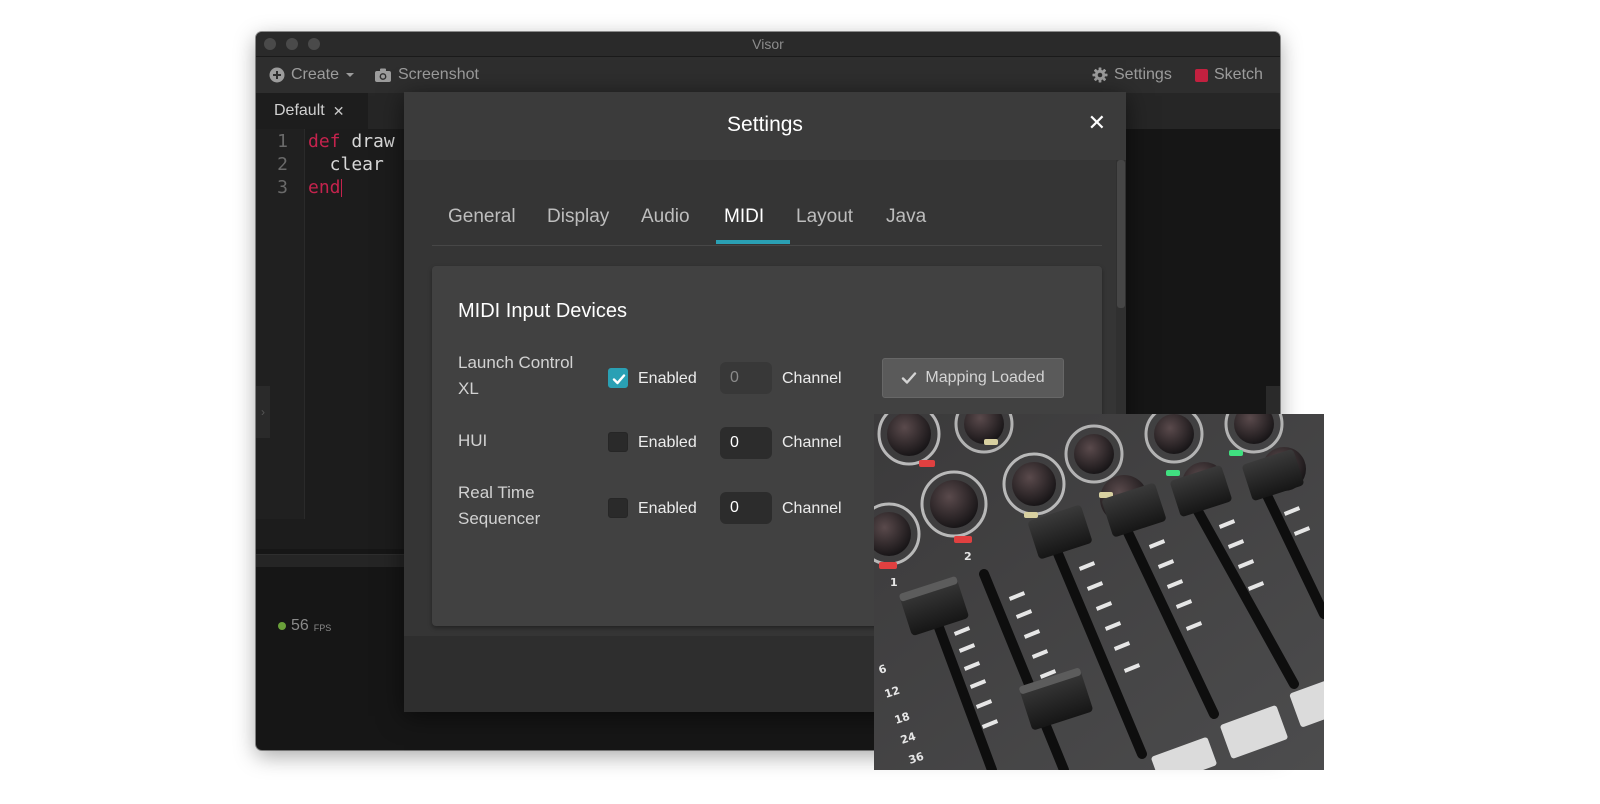  What do you see at coordinates (768, 75) in the screenshot?
I see `toolbar: Create Screenshot Settings Sketch` at bounding box center [768, 75].